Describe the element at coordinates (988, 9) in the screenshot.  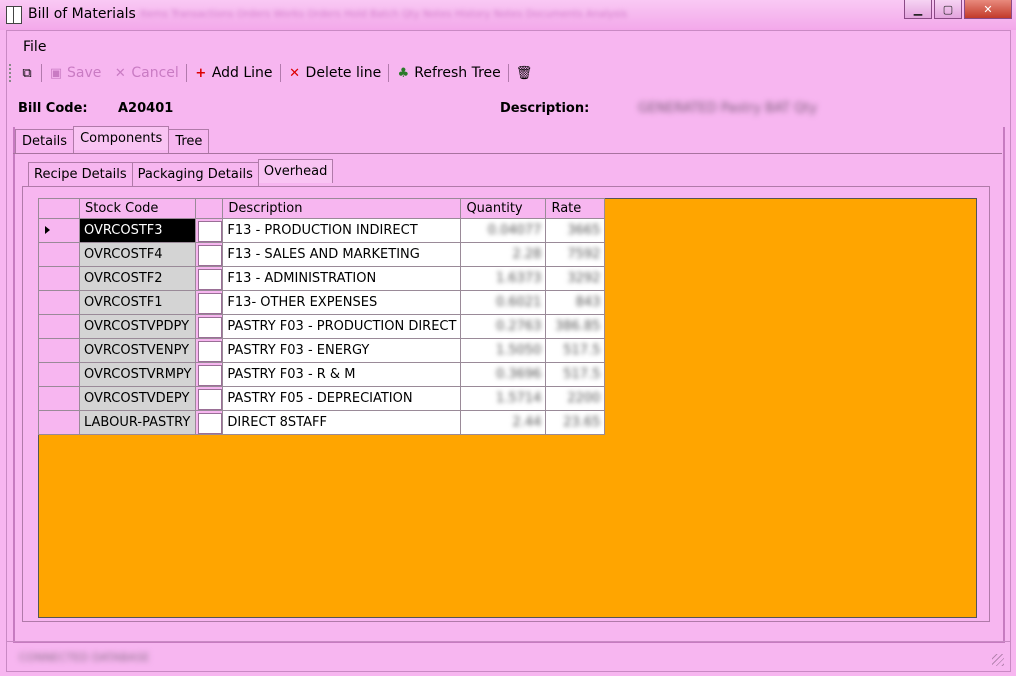
I see `close-button: ✕` at that location.